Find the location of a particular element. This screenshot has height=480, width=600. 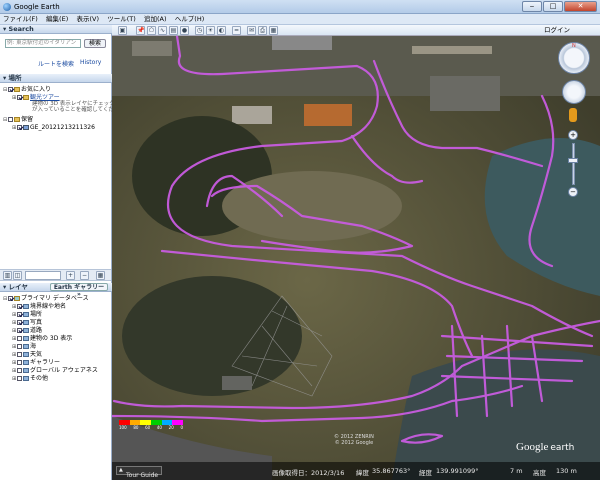

layer-label: グローバル アウェアネス is located at coordinates (64, 370).